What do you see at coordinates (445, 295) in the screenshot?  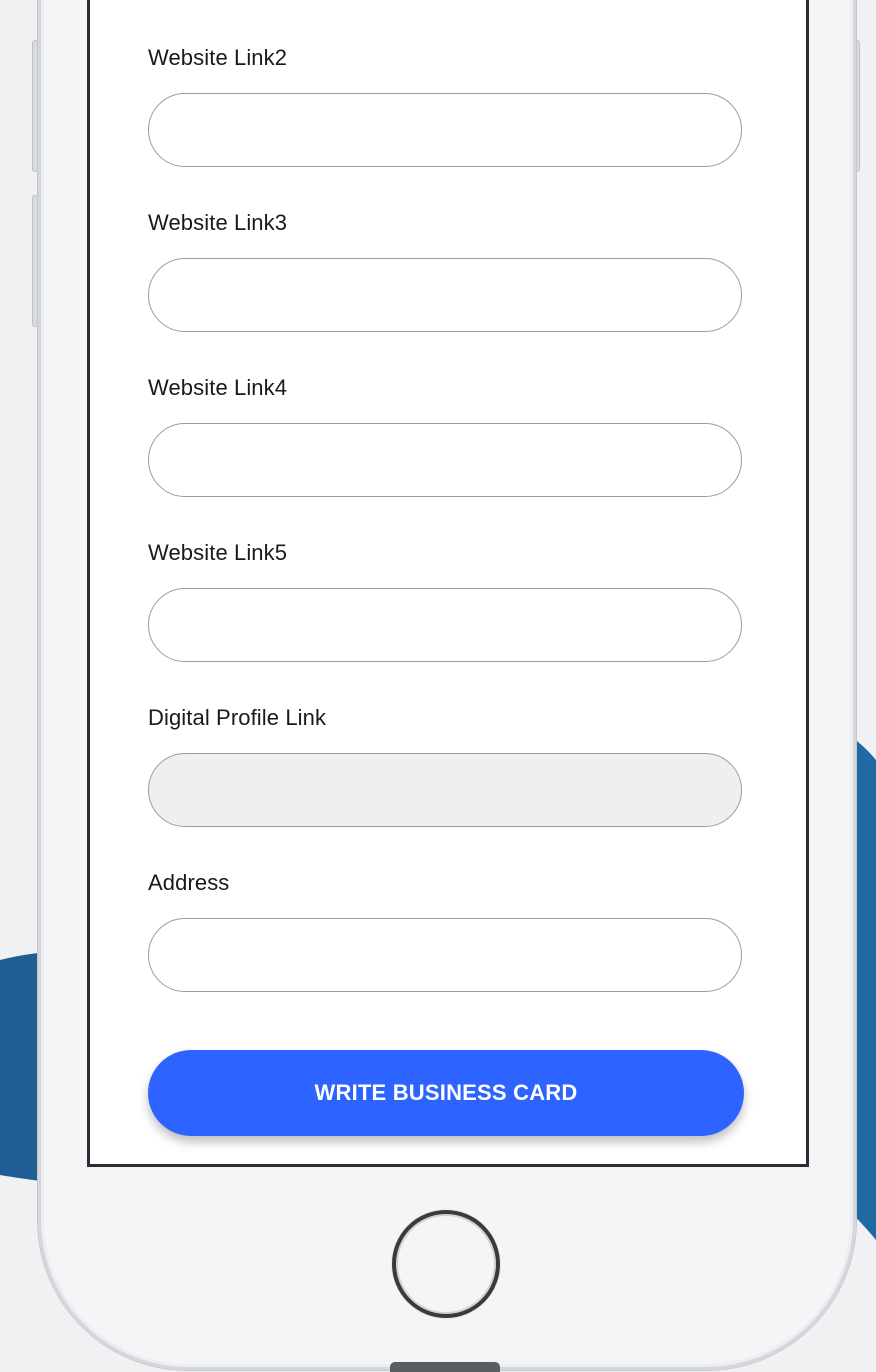 I see `website-link3-input` at bounding box center [445, 295].